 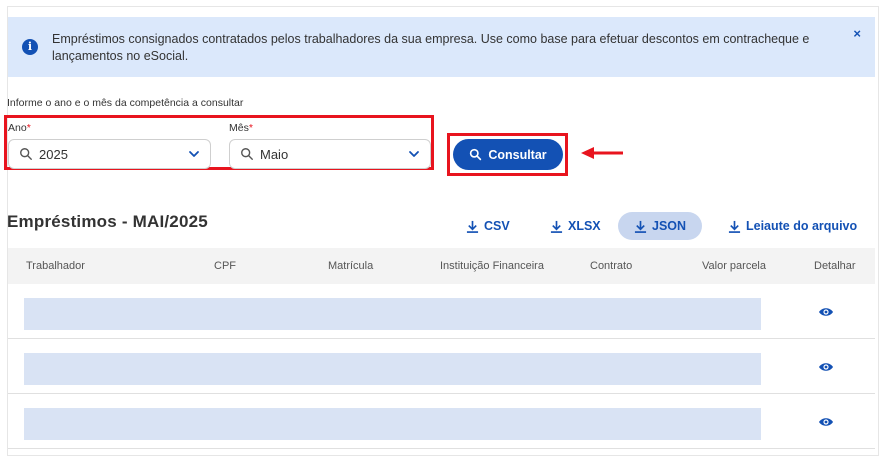 What do you see at coordinates (602, 153) in the screenshot?
I see `arrow-left-icon` at bounding box center [602, 153].